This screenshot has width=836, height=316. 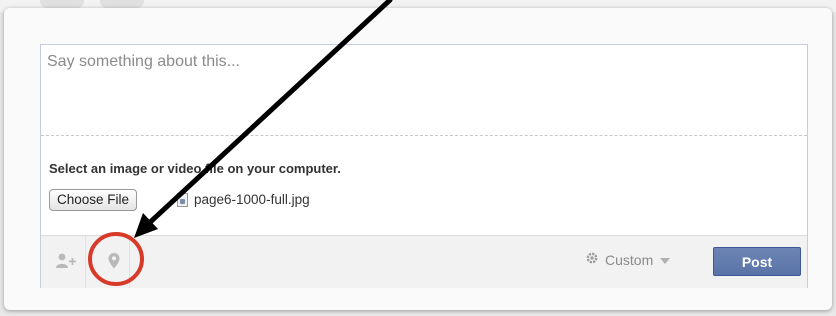 I want to click on gear-icon, so click(x=592, y=259).